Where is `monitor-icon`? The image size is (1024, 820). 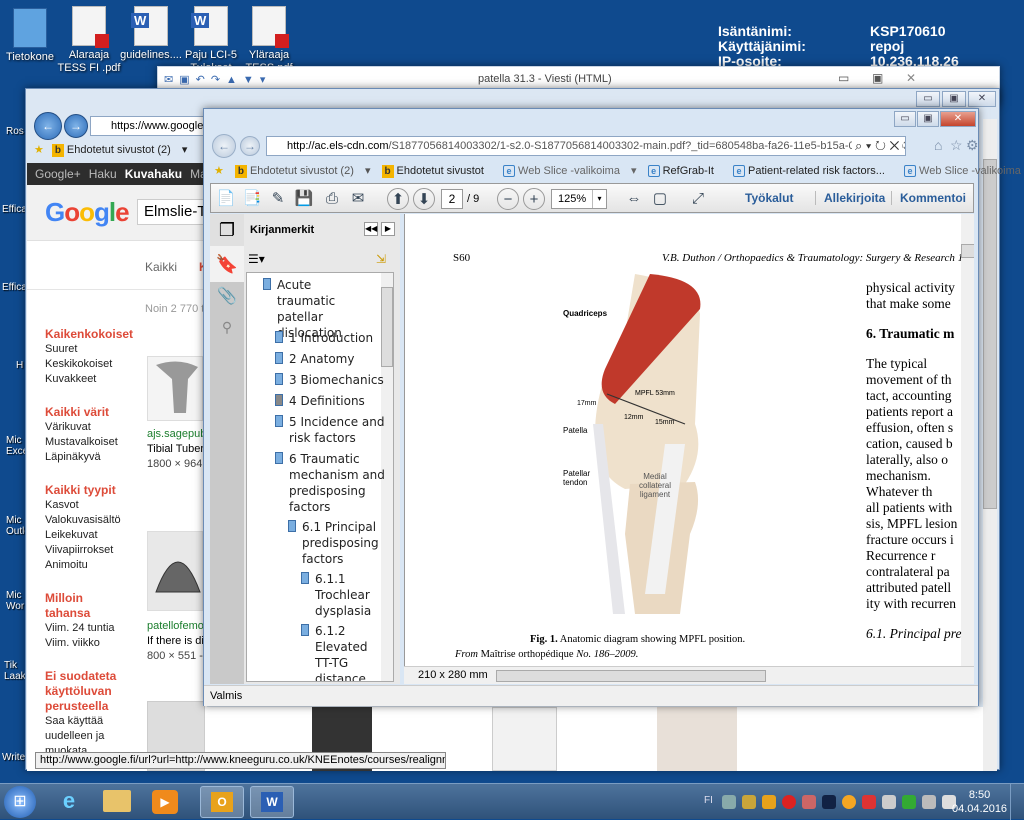 monitor-icon is located at coordinates (829, 801).